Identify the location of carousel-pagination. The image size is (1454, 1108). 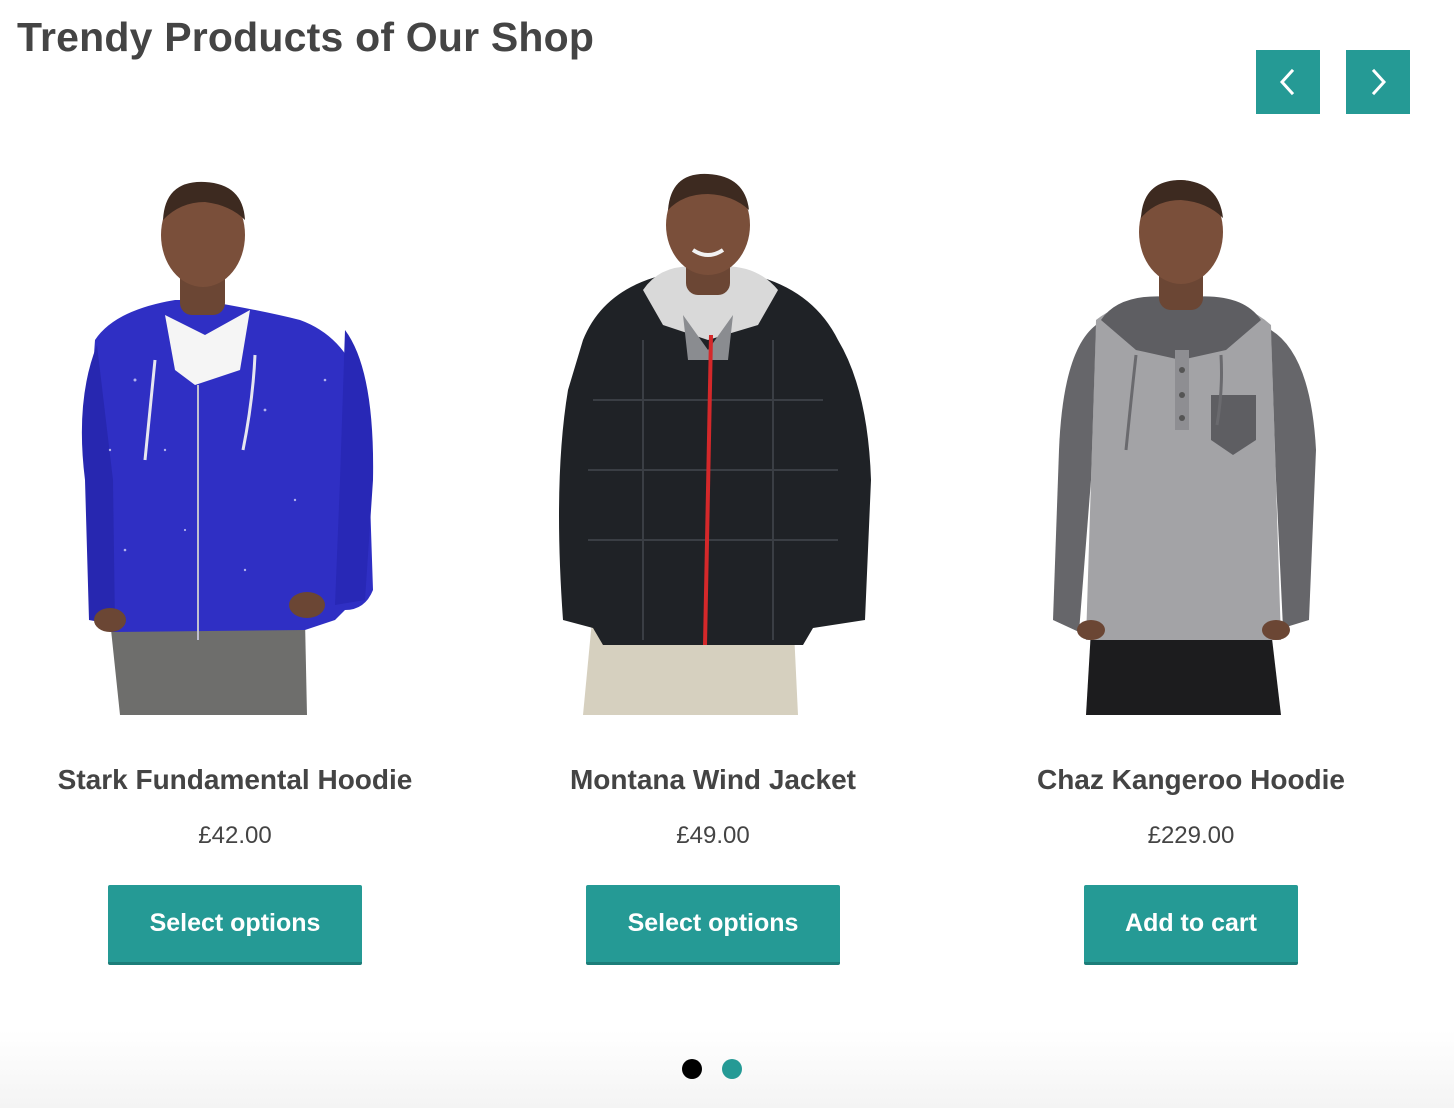
(712, 1069).